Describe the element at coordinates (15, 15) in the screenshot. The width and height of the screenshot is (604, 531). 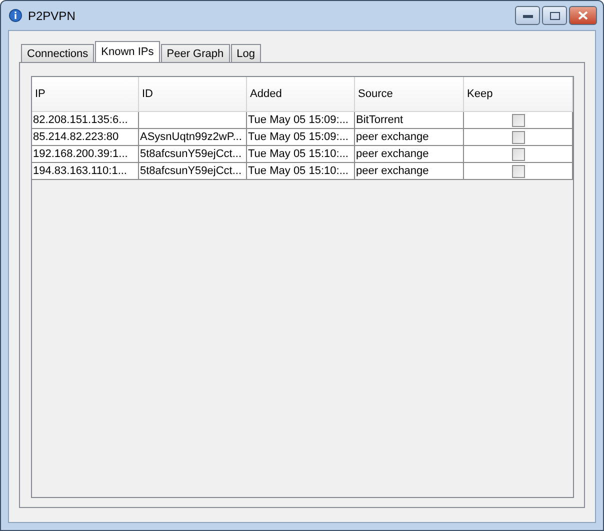
I see `info-icon` at that location.